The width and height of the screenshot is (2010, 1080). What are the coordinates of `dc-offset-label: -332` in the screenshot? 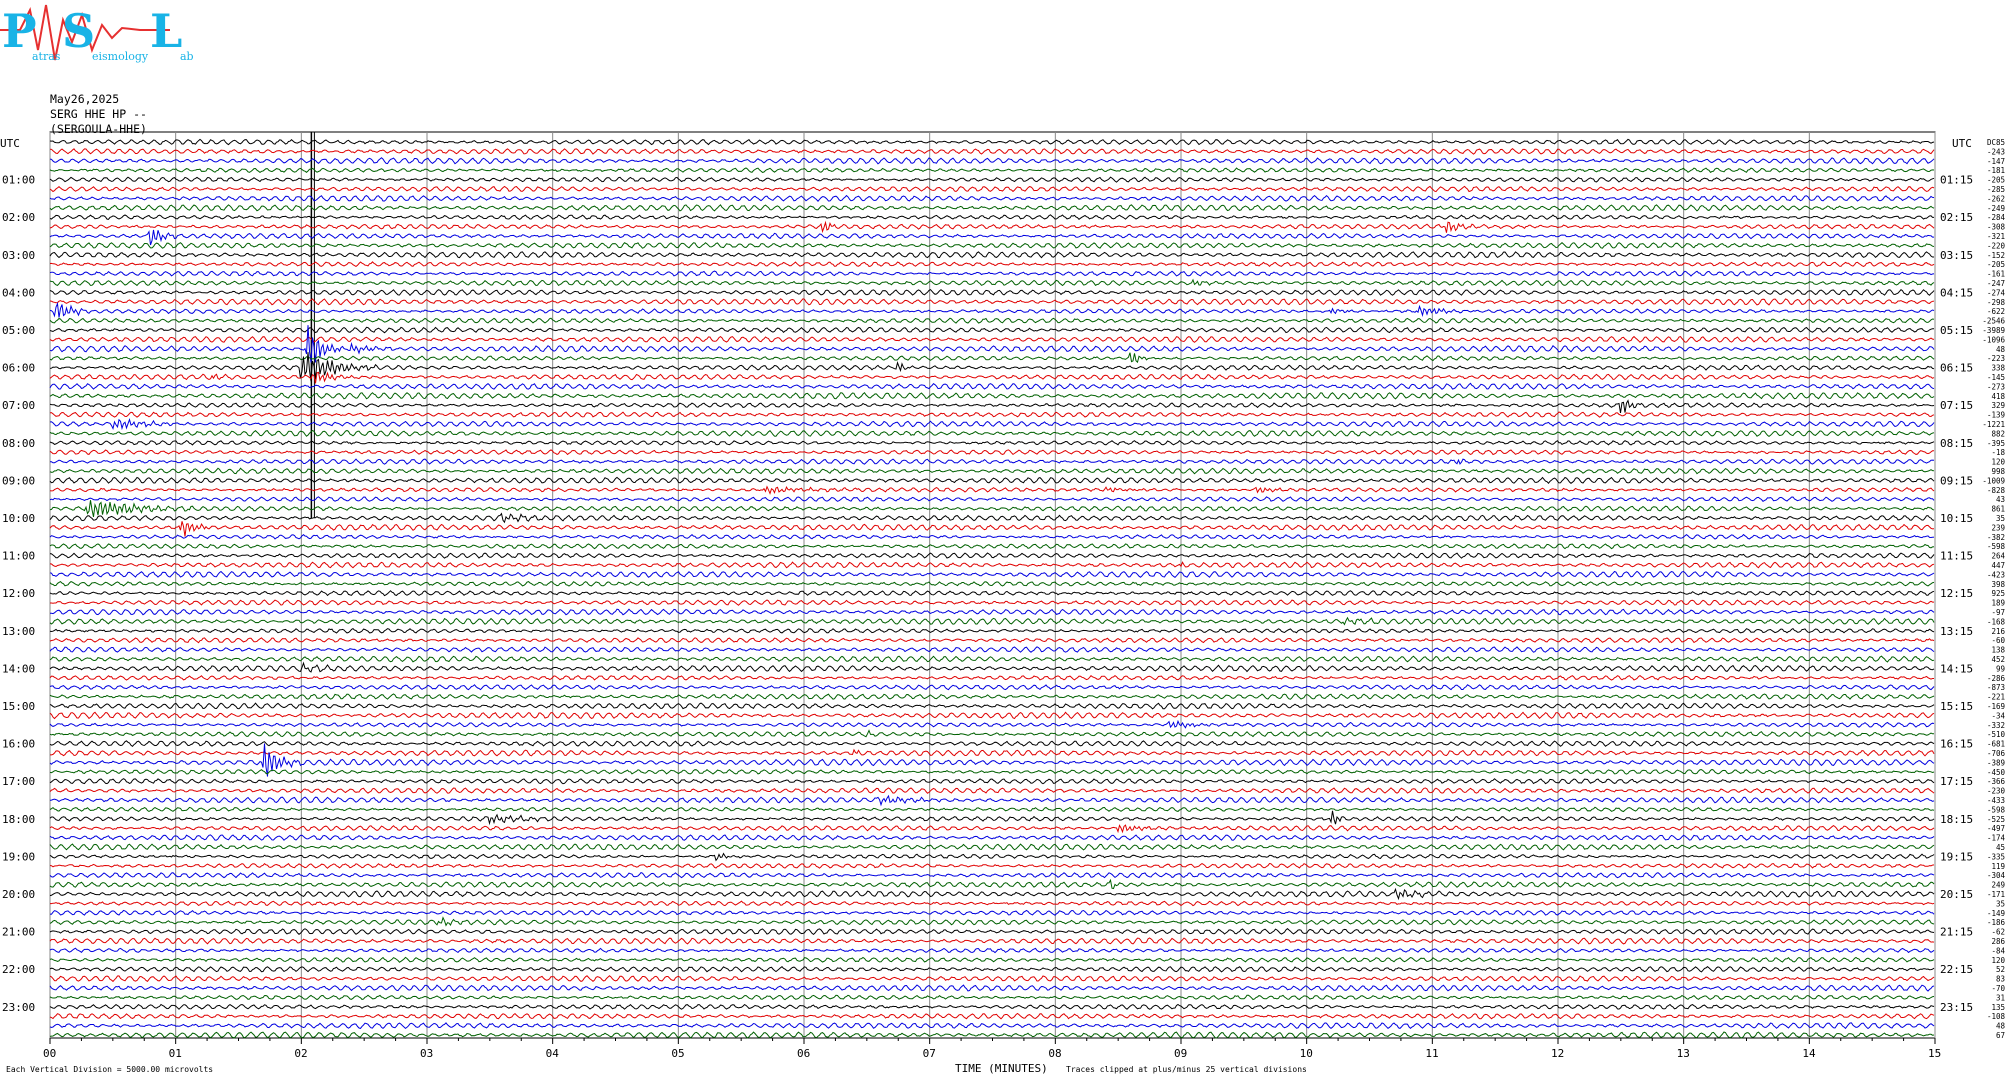 It's located at (1996, 725).